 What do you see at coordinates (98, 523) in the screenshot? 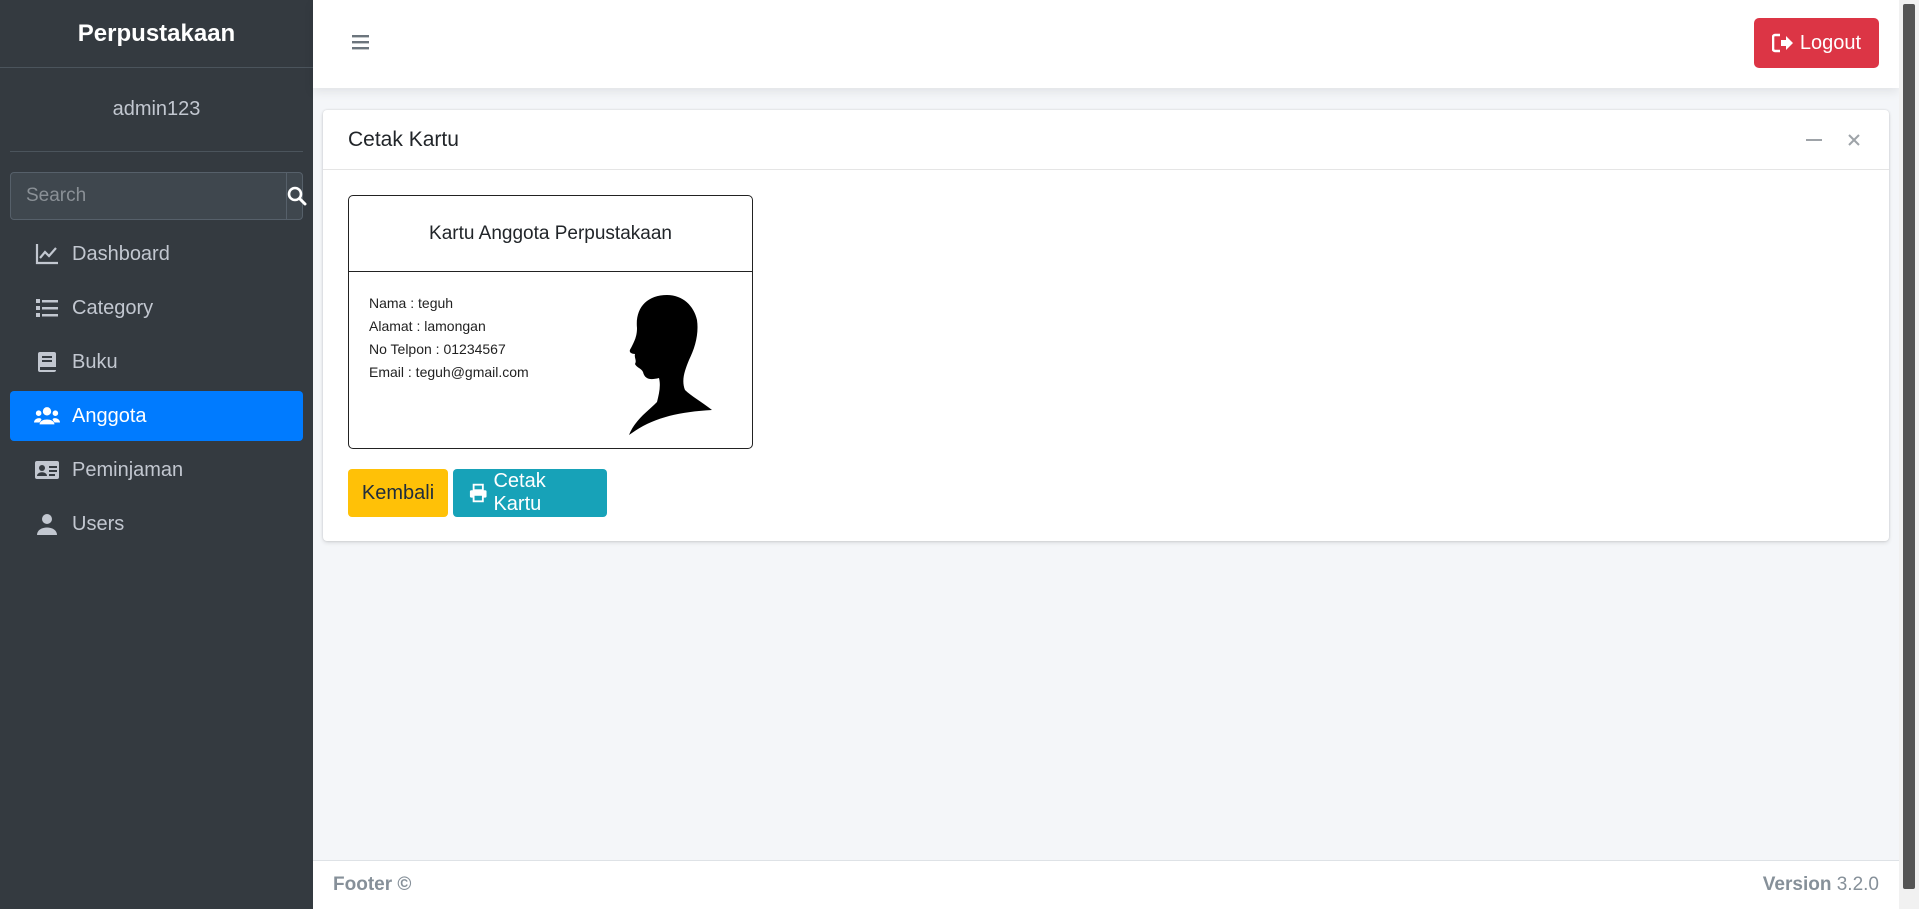
I see `sidebar-item-label: Users` at bounding box center [98, 523].